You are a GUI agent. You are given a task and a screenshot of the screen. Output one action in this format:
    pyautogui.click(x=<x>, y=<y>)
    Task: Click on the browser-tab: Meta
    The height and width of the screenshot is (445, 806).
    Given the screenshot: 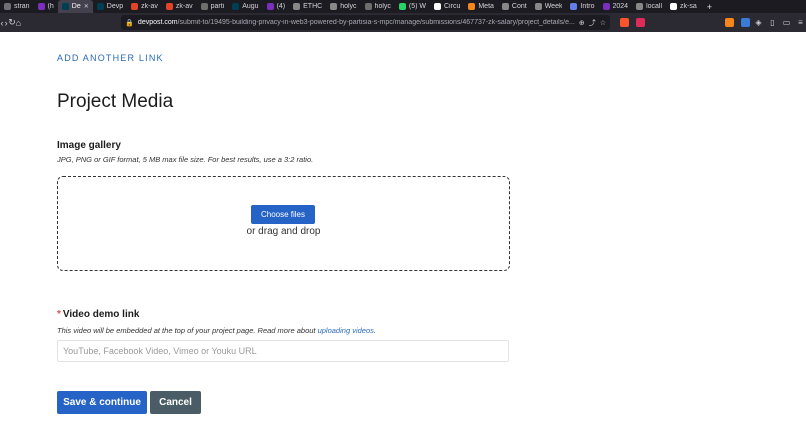 What is the action you would take?
    pyautogui.click(x=481, y=6)
    